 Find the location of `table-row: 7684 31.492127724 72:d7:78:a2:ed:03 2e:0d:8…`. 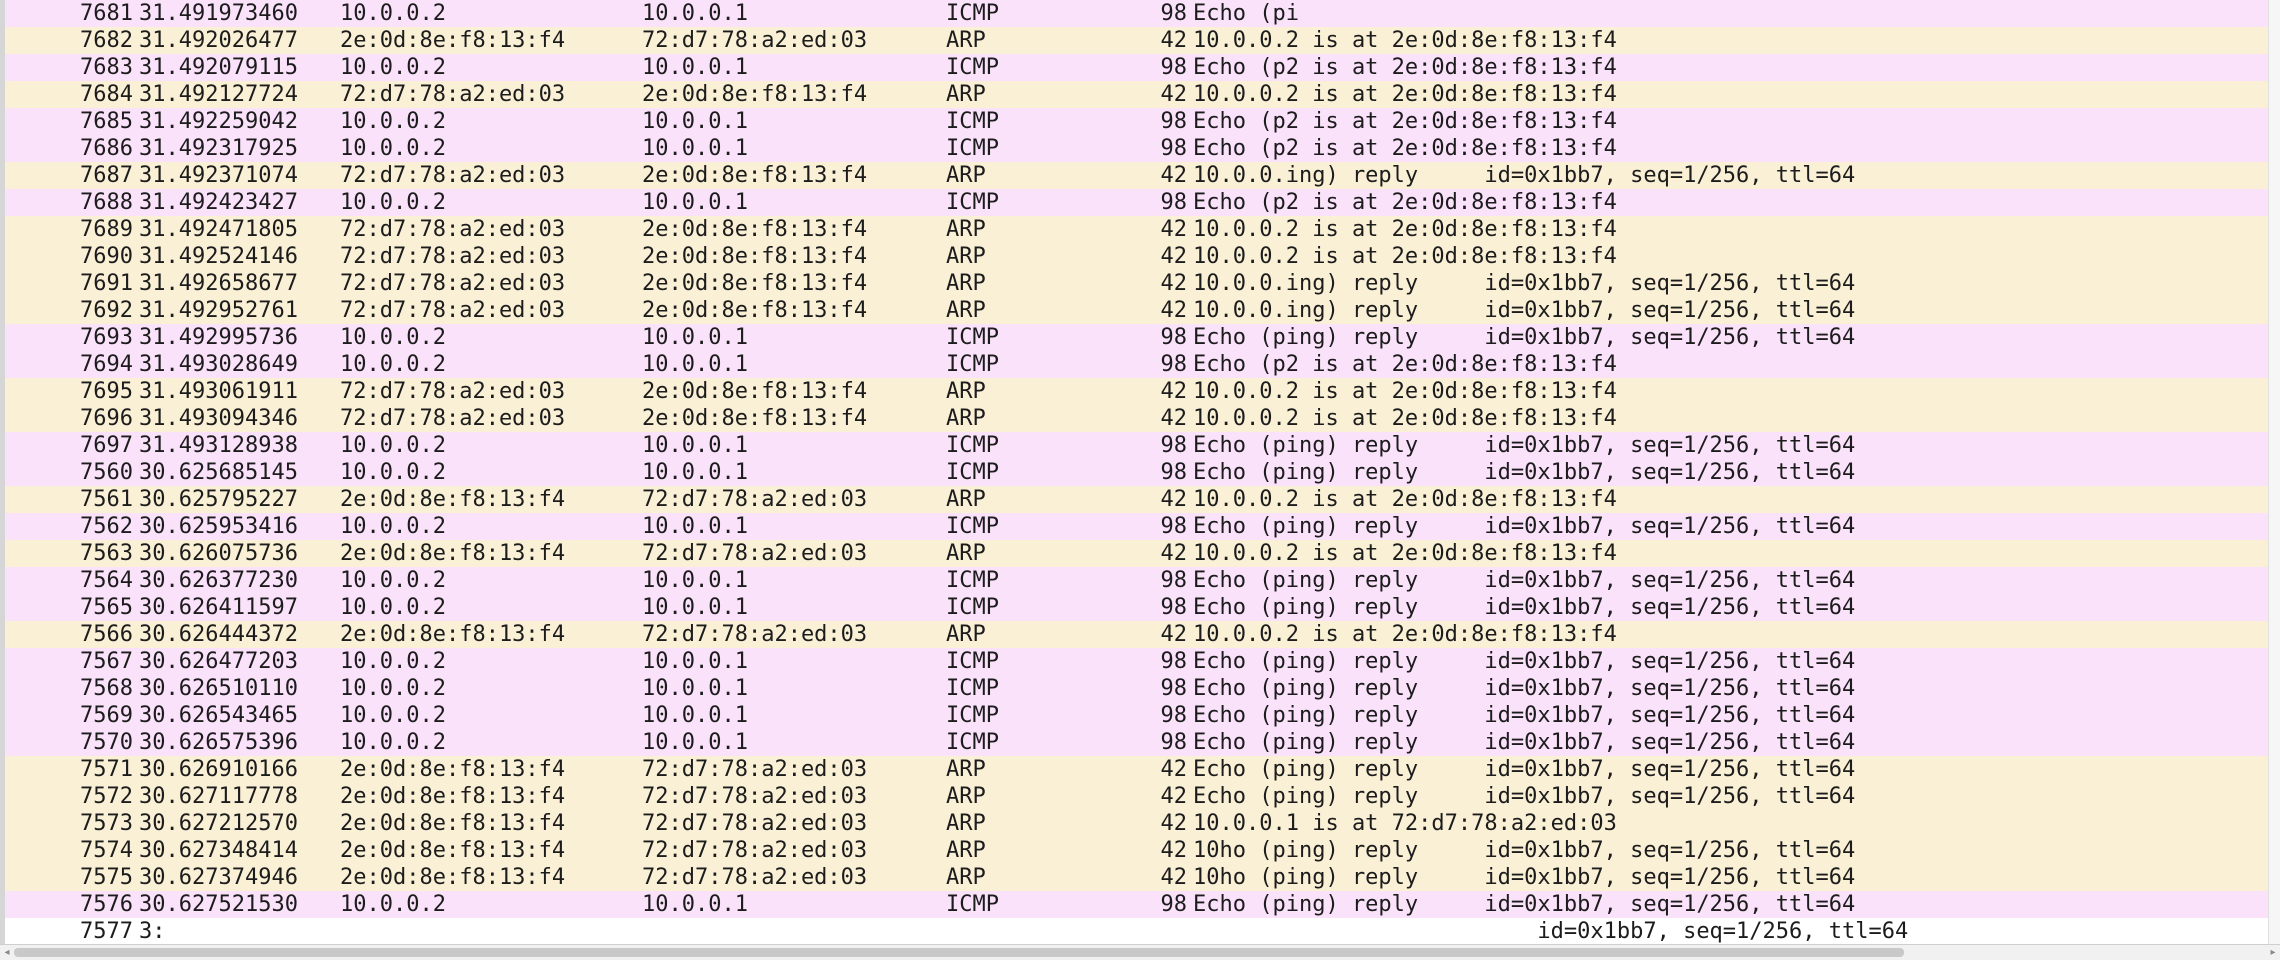

table-row: 7684 31.492127724 72:d7:78:a2:ed:03 2e:0d:8… is located at coordinates (1142, 94).